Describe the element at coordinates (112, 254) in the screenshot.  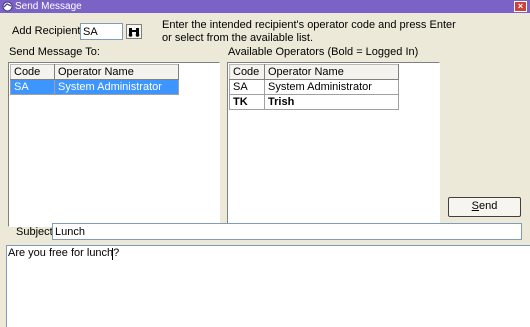
I see `text-cursor` at that location.